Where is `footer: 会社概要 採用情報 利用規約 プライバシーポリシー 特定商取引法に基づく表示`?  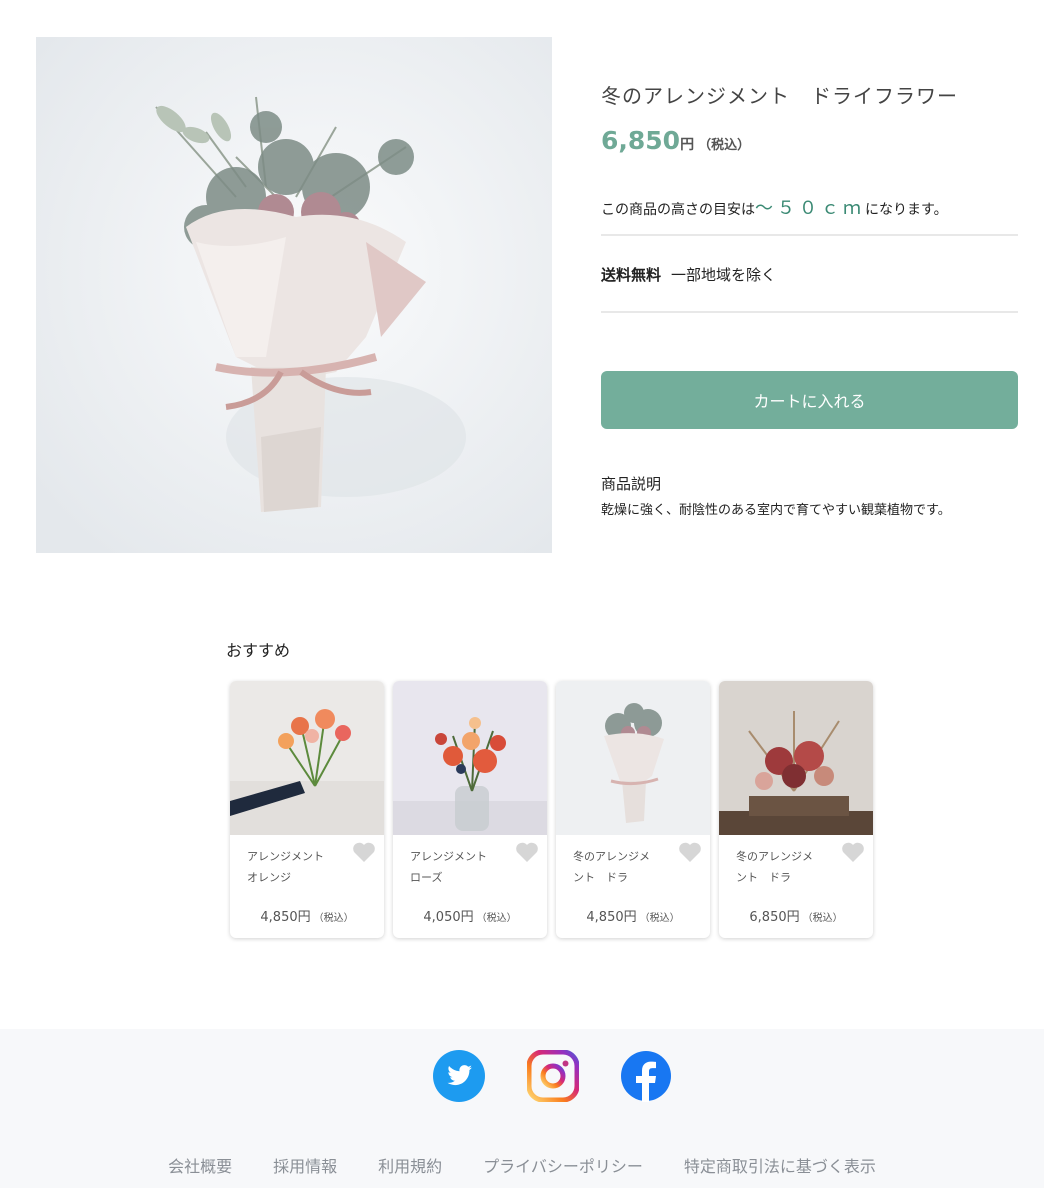
footer: 会社概要 採用情報 利用規約 プライバシーポリシー 特定商取引法に基づく表示 is located at coordinates (522, 1108).